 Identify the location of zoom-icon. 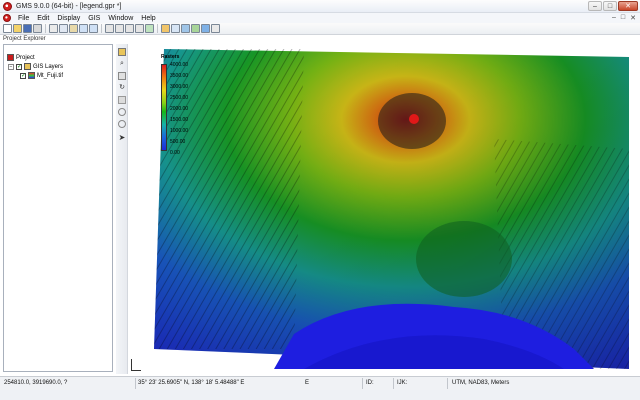
(129, 28).